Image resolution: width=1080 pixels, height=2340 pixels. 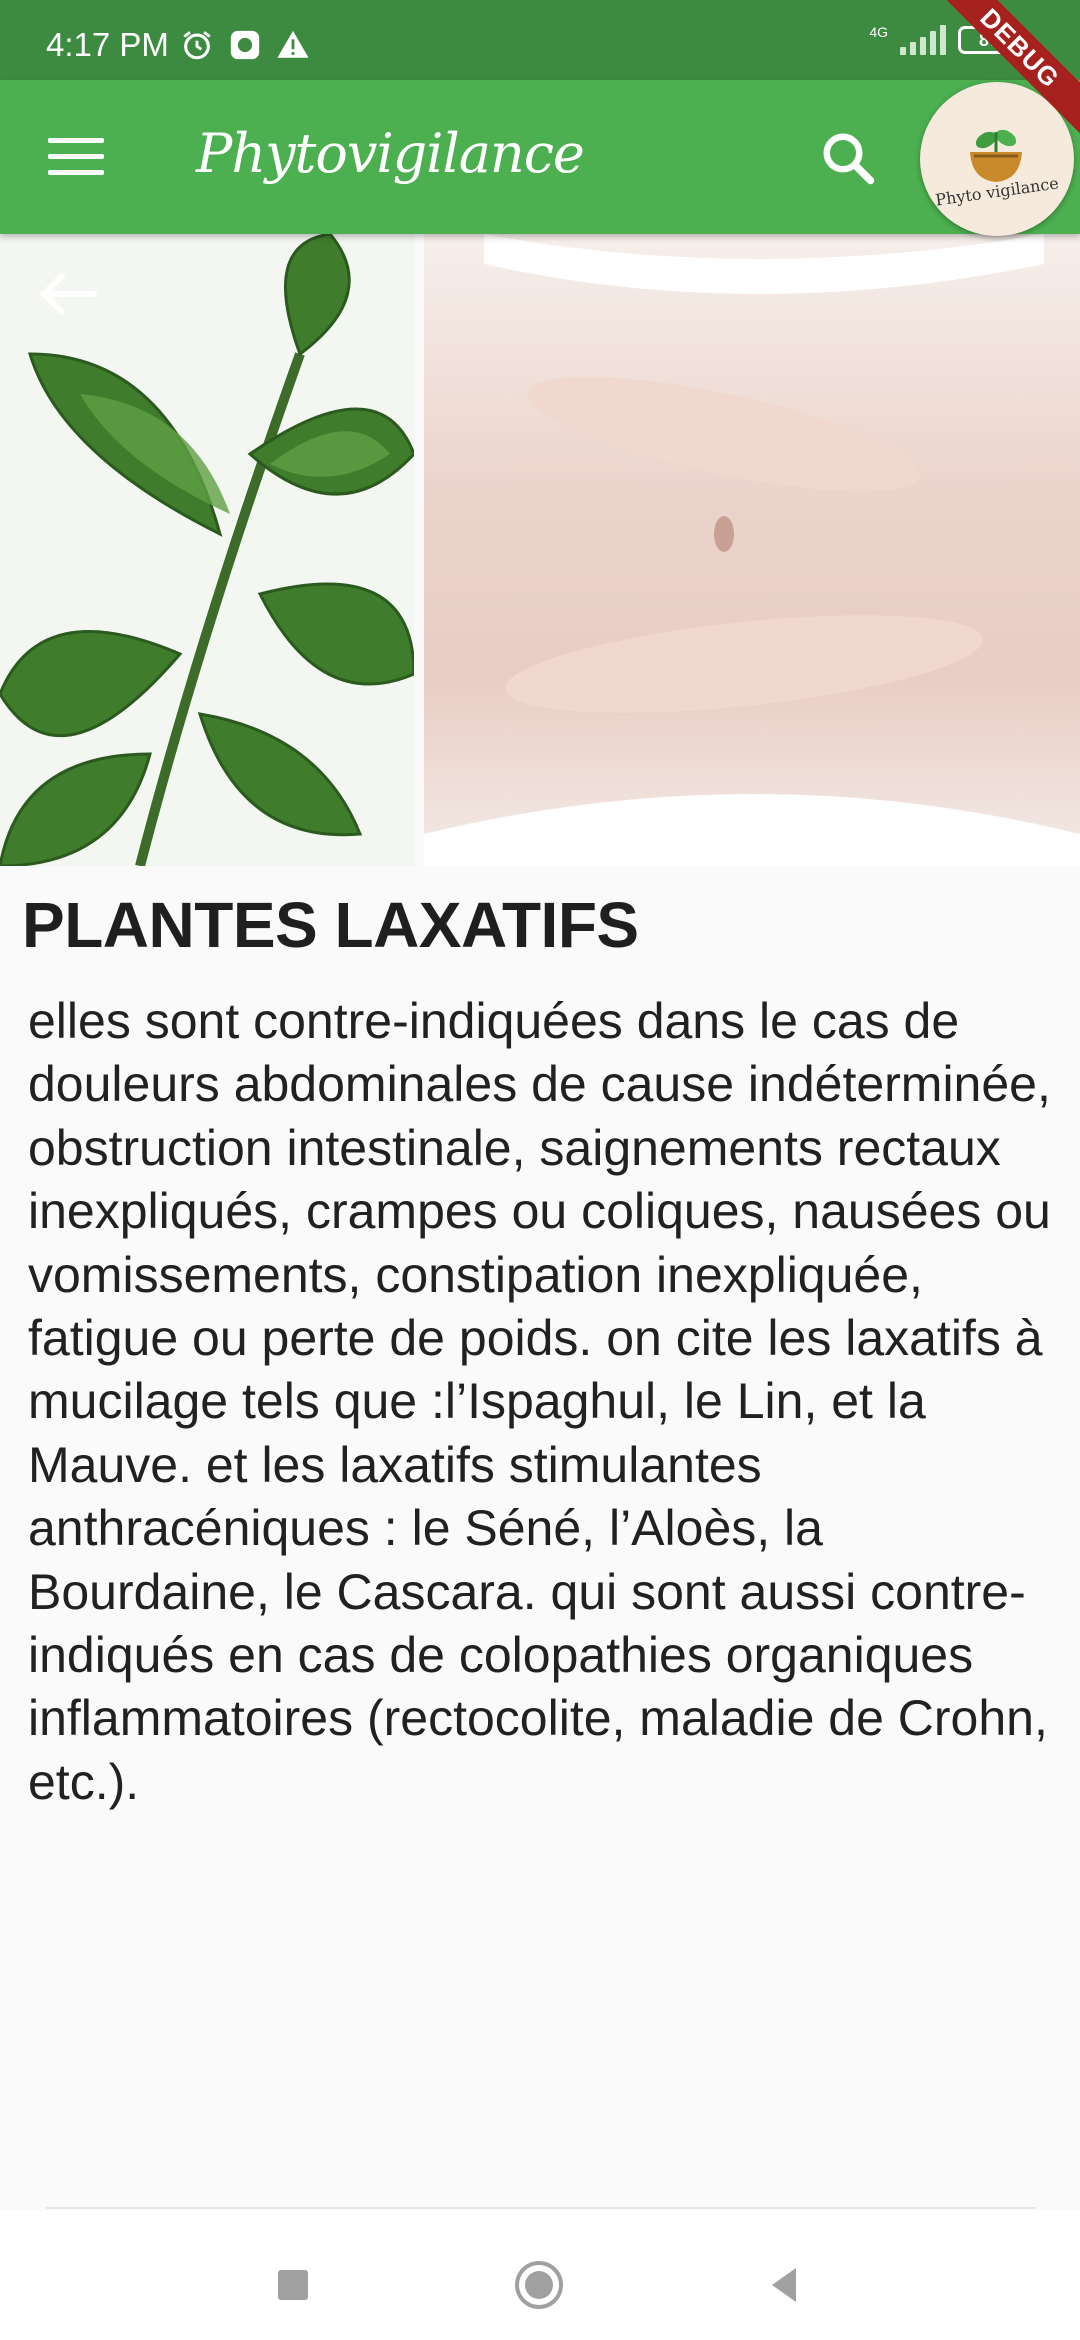 What do you see at coordinates (540, 40) in the screenshot?
I see `status-bar: 4:17 PM 4G 87` at bounding box center [540, 40].